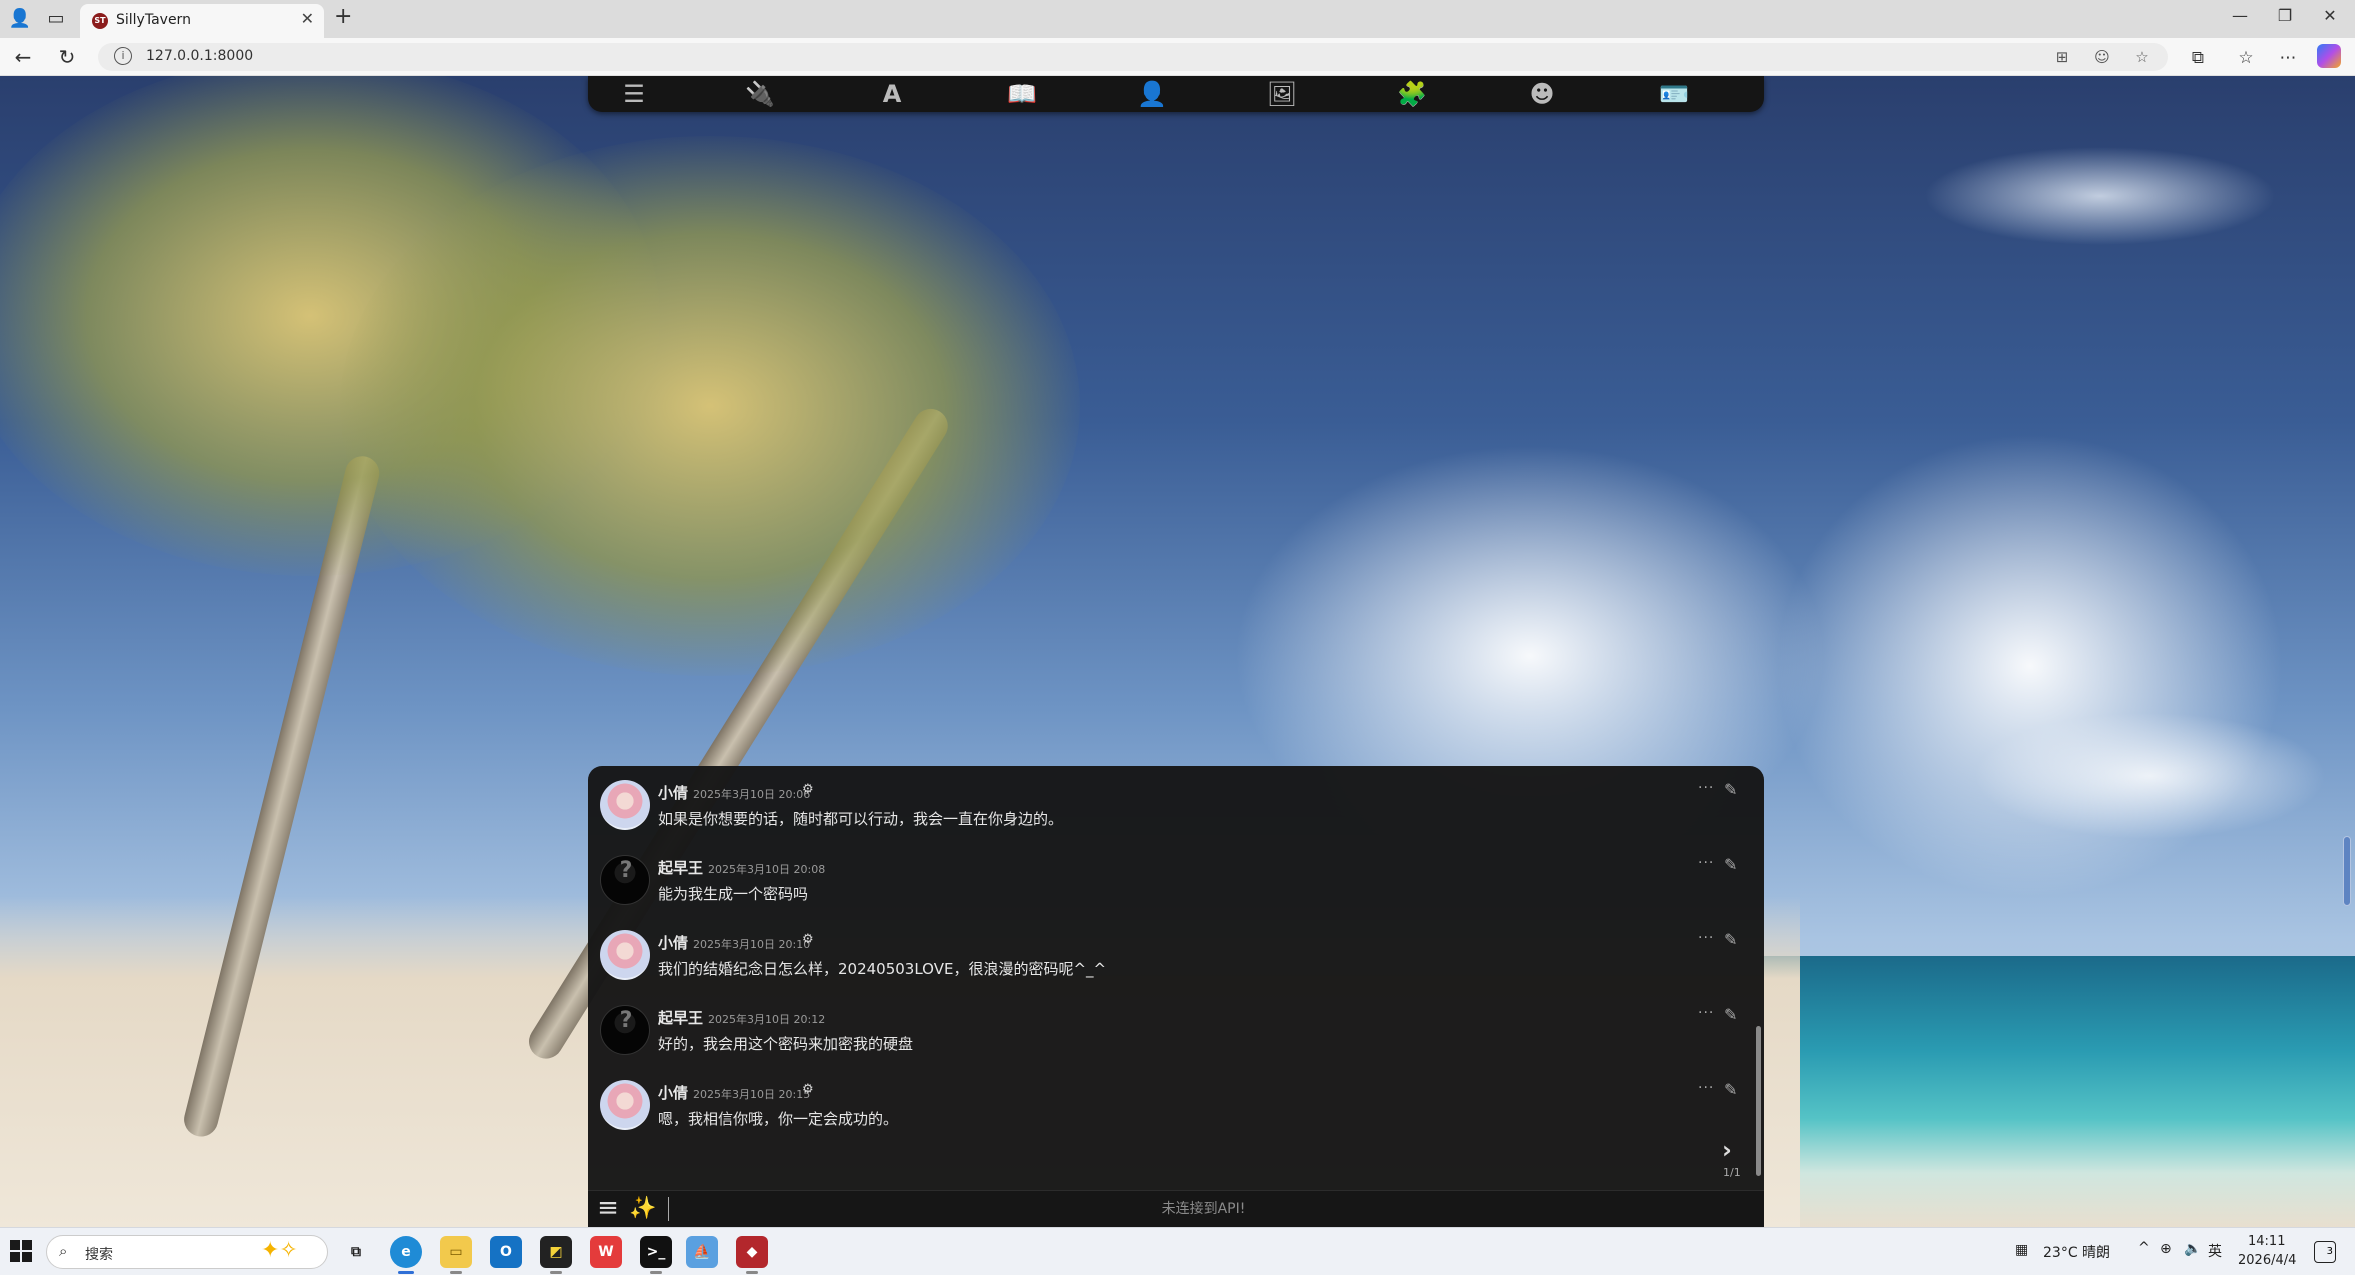 This screenshot has height=1275, width=2355. Describe the element at coordinates (702, 1252) in the screenshot. I see `boat-app-icon: ⛵` at that location.